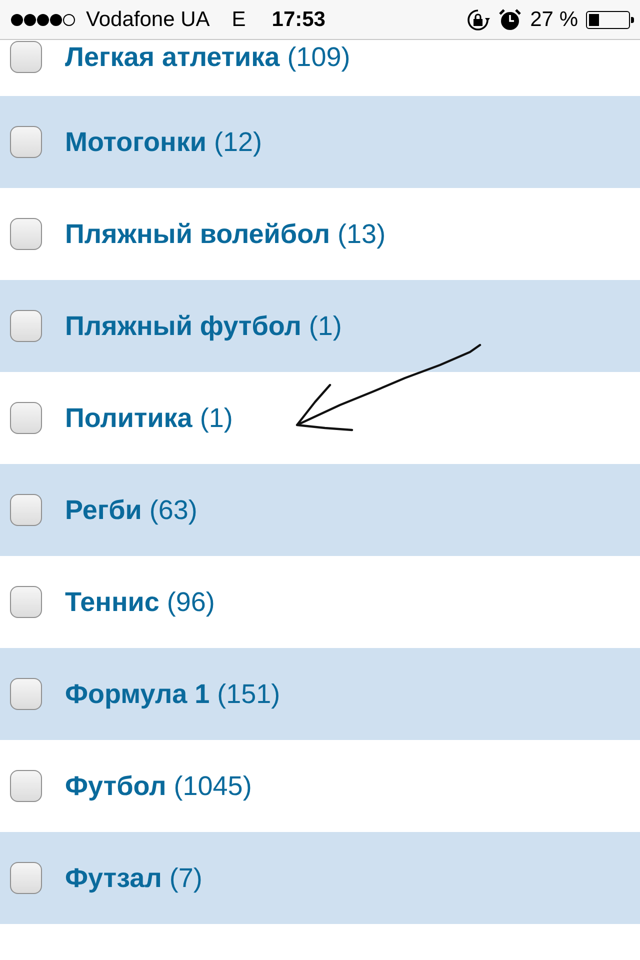 Image resolution: width=640 pixels, height=960 pixels. I want to click on signal-icon, so click(43, 19).